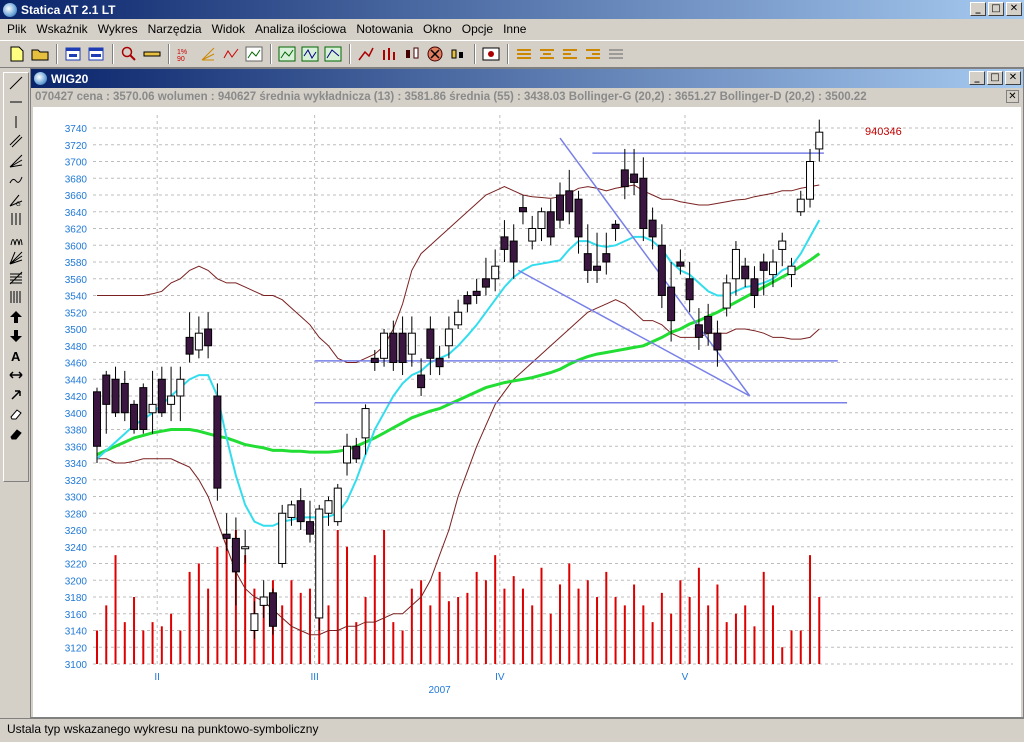 The width and height of the screenshot is (1024, 742). What do you see at coordinates (16, 395) in the screenshot?
I see `move-icon` at bounding box center [16, 395].